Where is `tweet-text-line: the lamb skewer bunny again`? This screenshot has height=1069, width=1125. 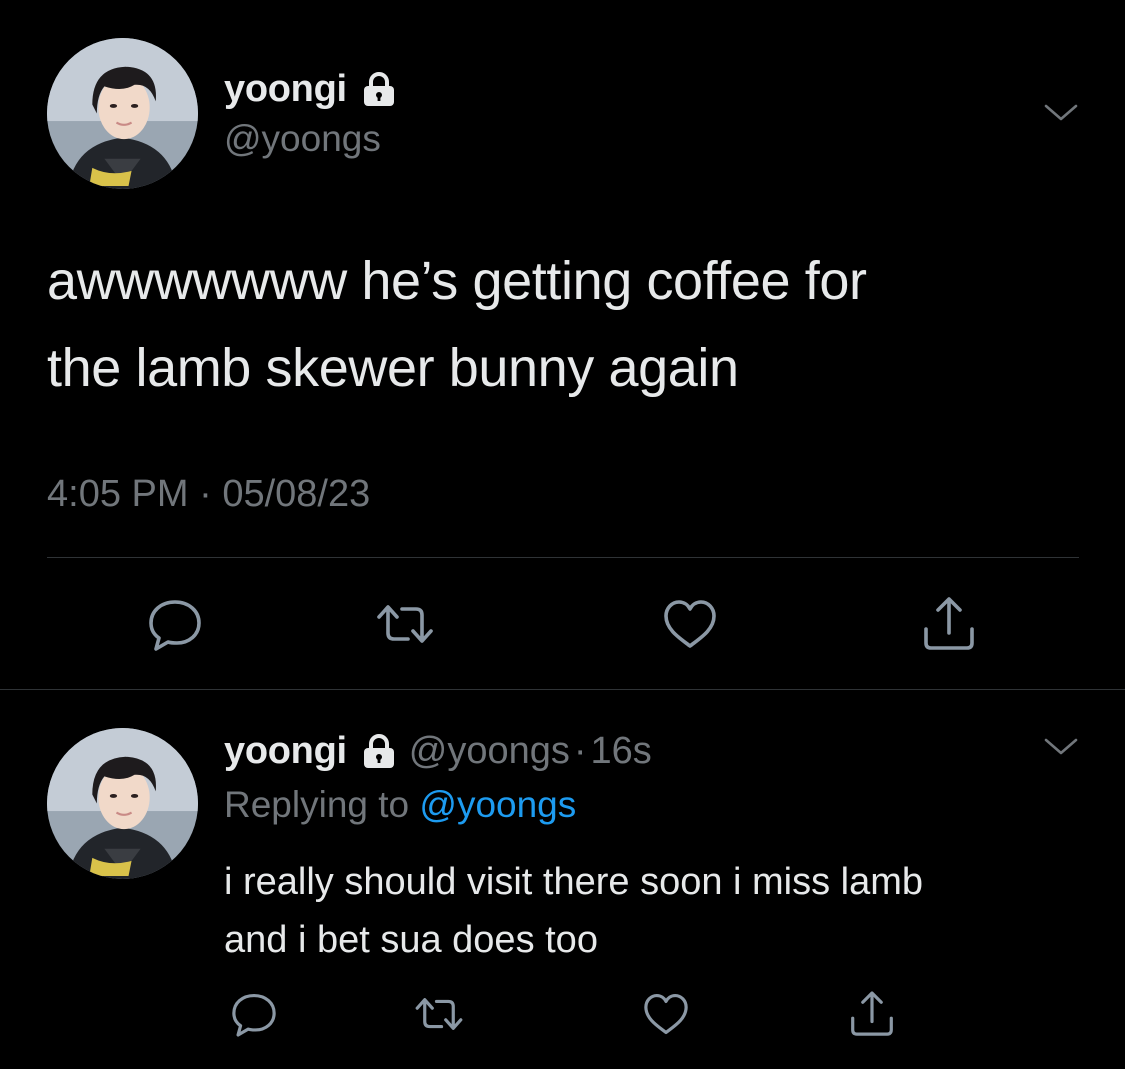 tweet-text-line: the lamb skewer bunny again is located at coordinates (393, 368).